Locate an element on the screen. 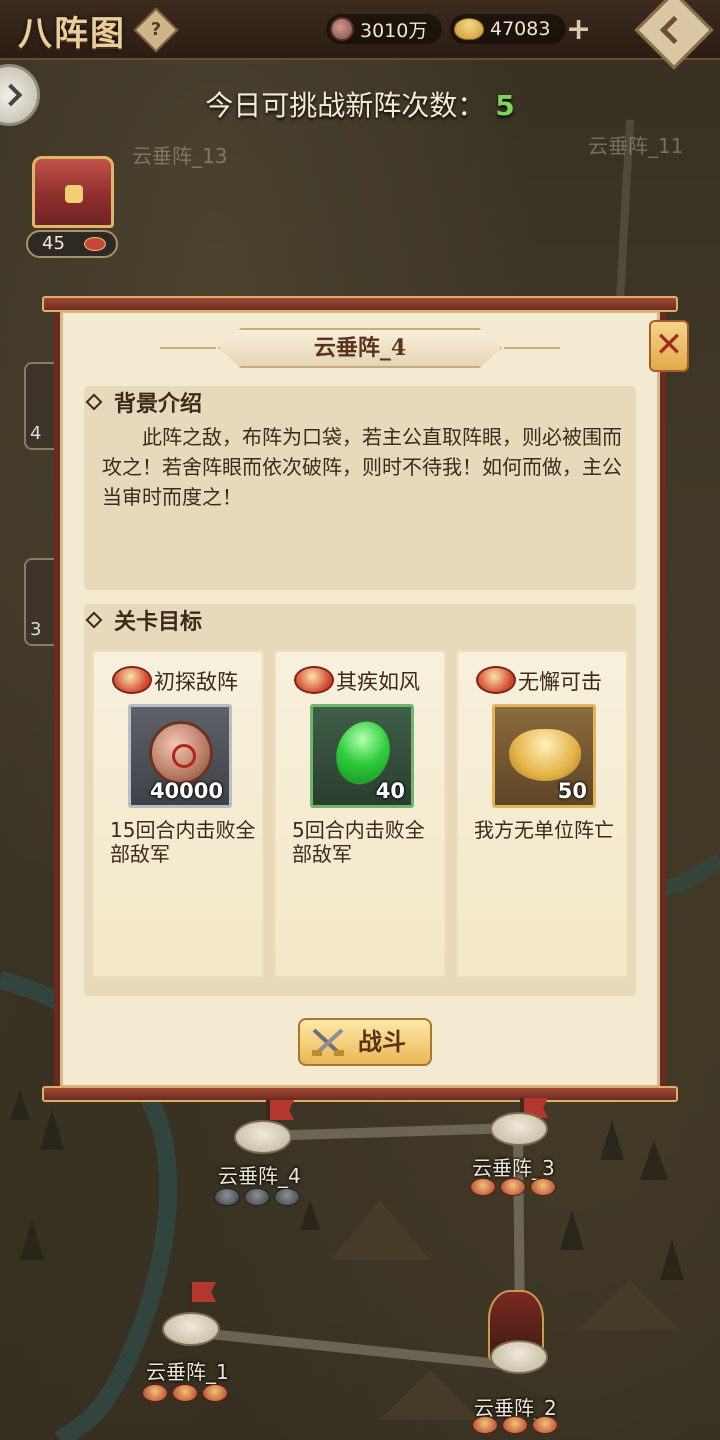  ingot-amount: 47083 is located at coordinates (520, 29).